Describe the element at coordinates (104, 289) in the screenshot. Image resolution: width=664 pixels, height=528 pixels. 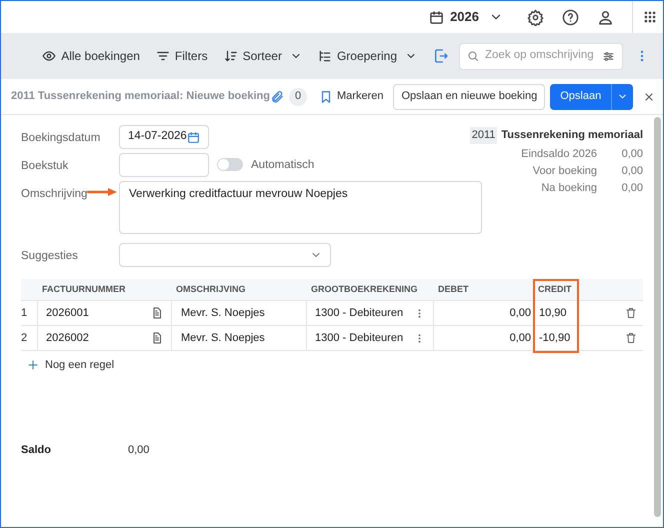
I see `column-header: FACTUURNUMMER` at that location.